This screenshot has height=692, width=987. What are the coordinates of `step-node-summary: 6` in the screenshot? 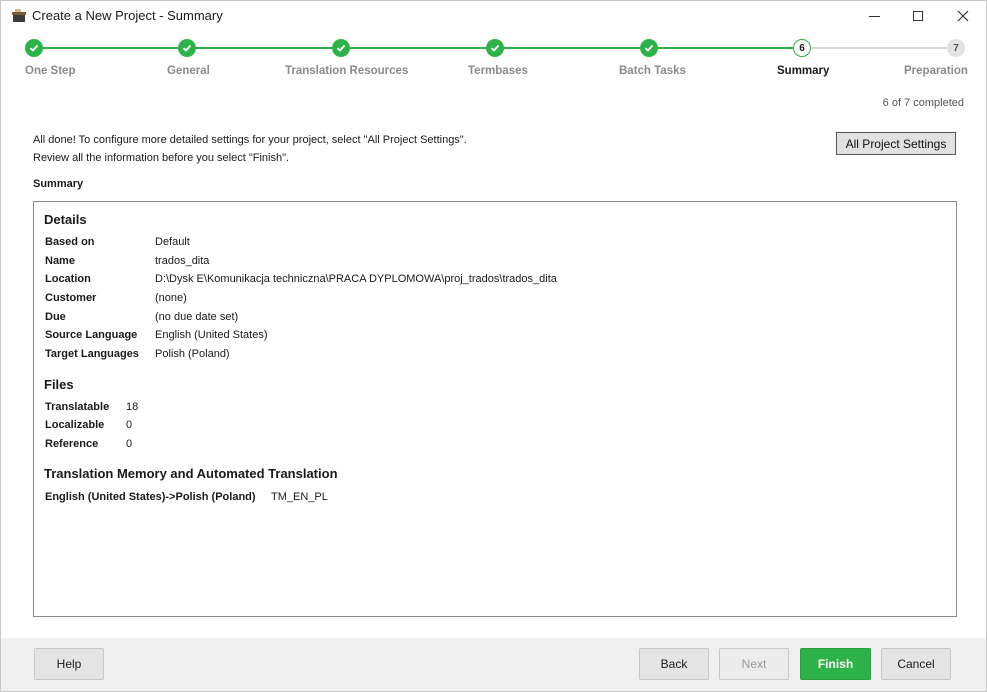 It's located at (802, 48).